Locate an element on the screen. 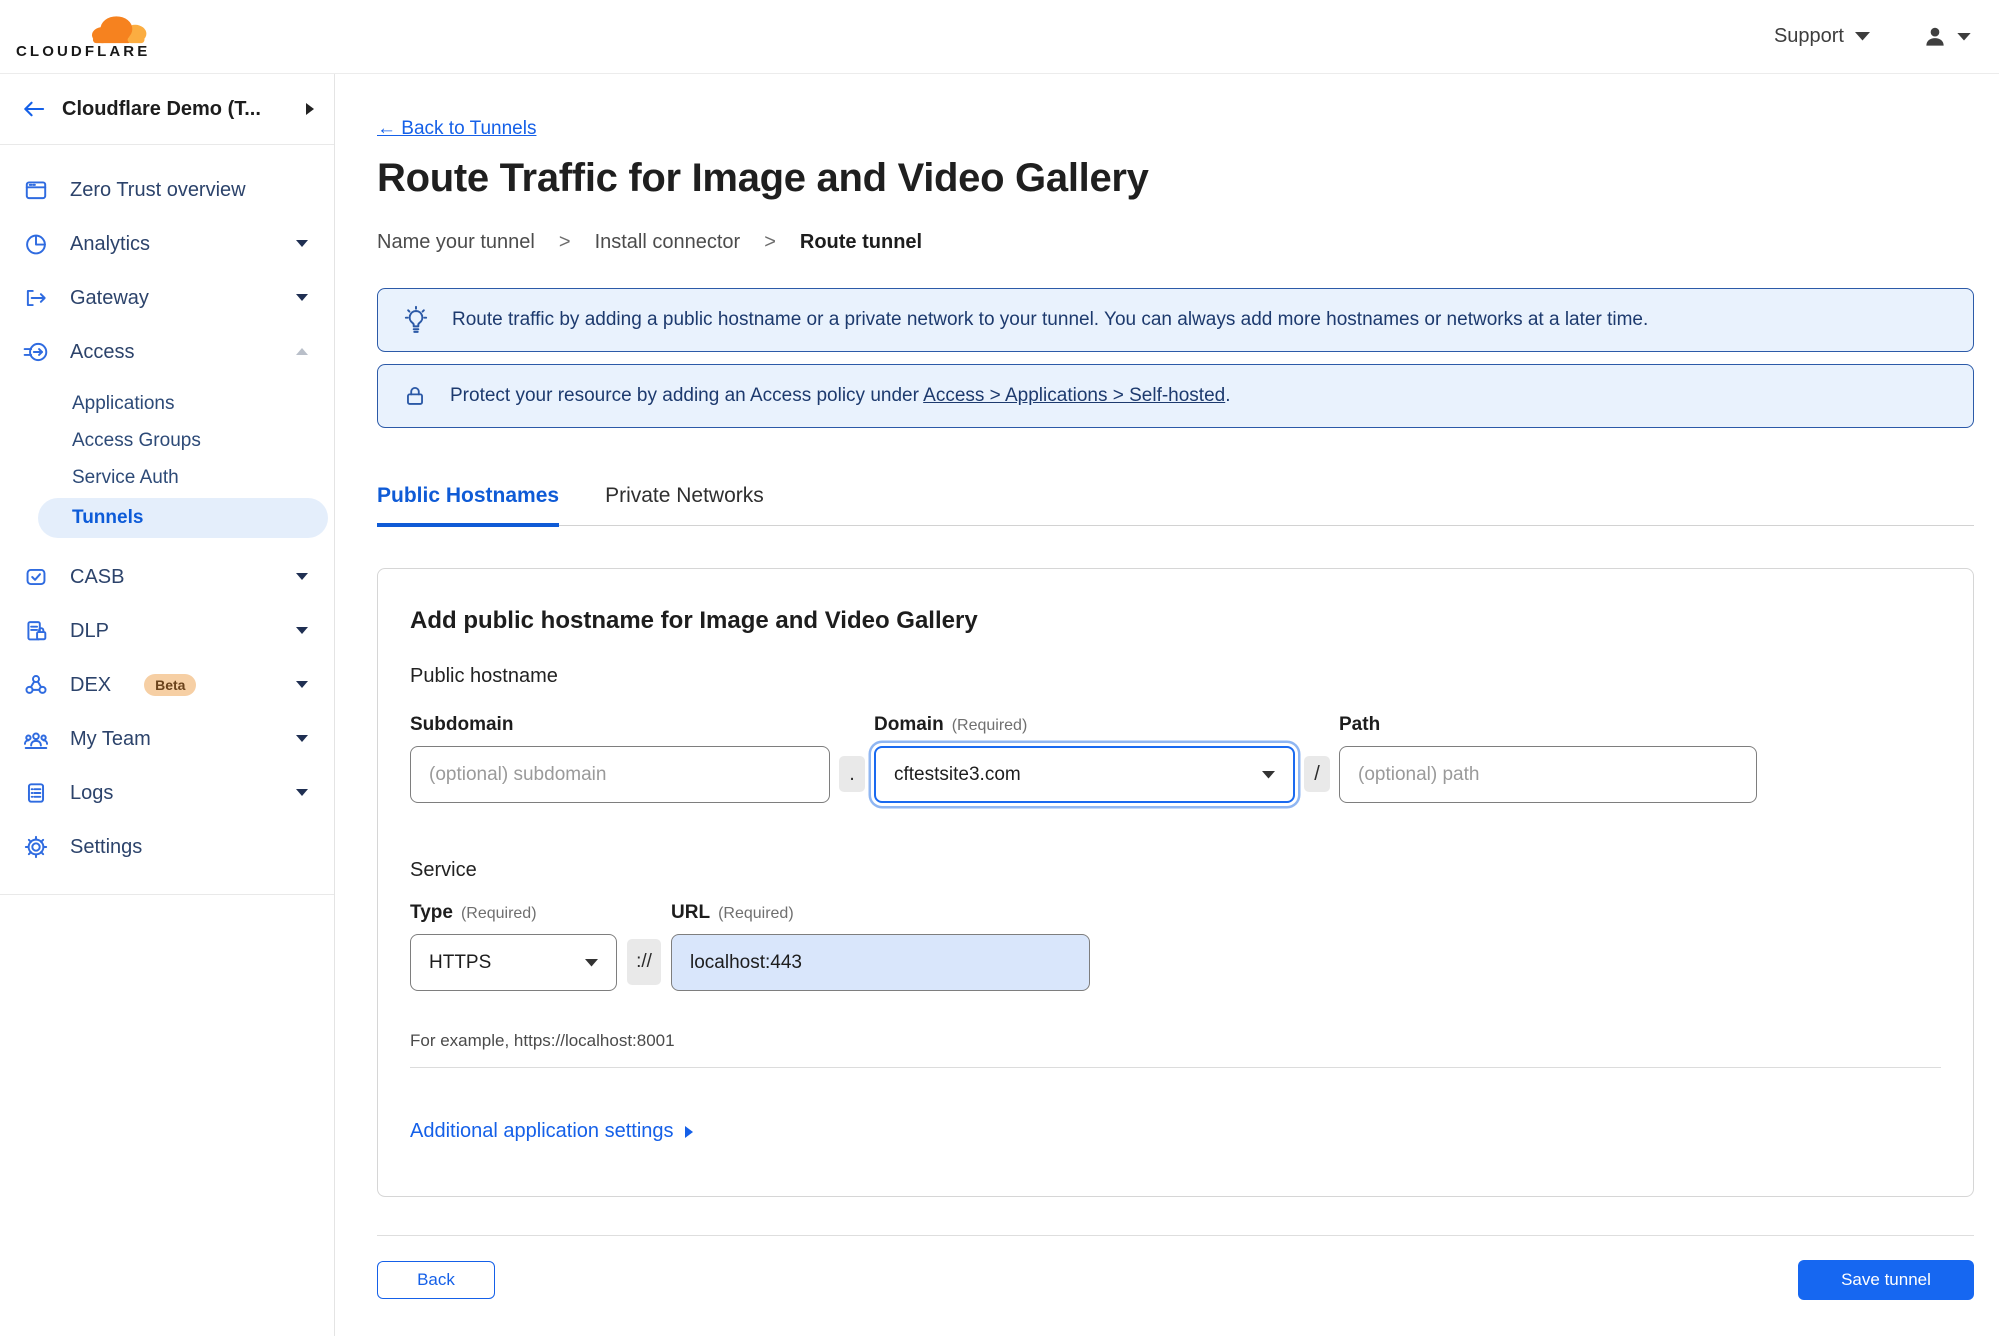 This screenshot has width=1999, height=1336. sidebar-item-casb: CASB is located at coordinates (167, 577).